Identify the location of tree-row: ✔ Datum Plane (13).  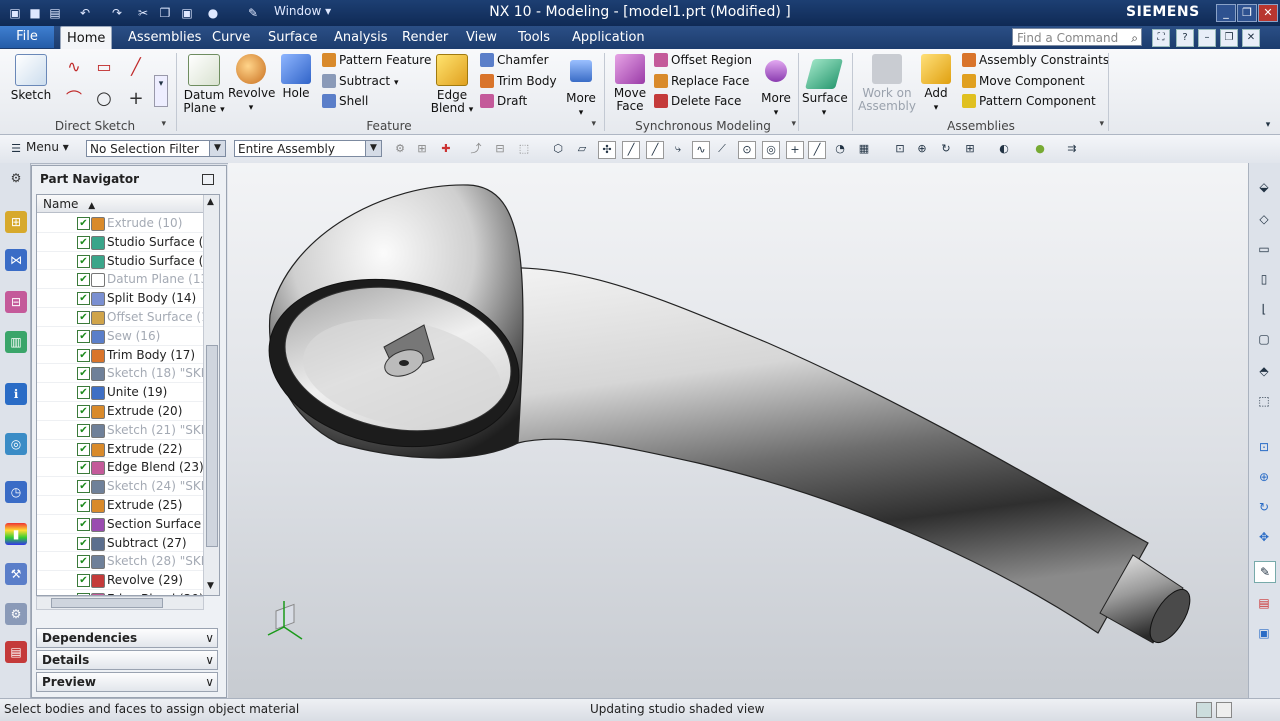
(120, 280).